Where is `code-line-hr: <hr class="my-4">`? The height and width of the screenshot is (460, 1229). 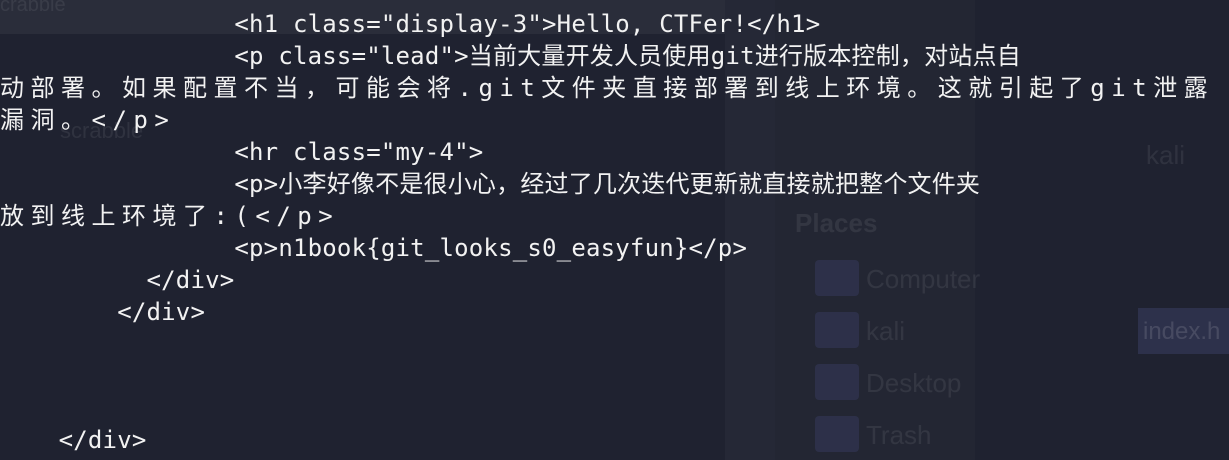
code-line-hr: <hr class="my-4"> is located at coordinates (242, 152).